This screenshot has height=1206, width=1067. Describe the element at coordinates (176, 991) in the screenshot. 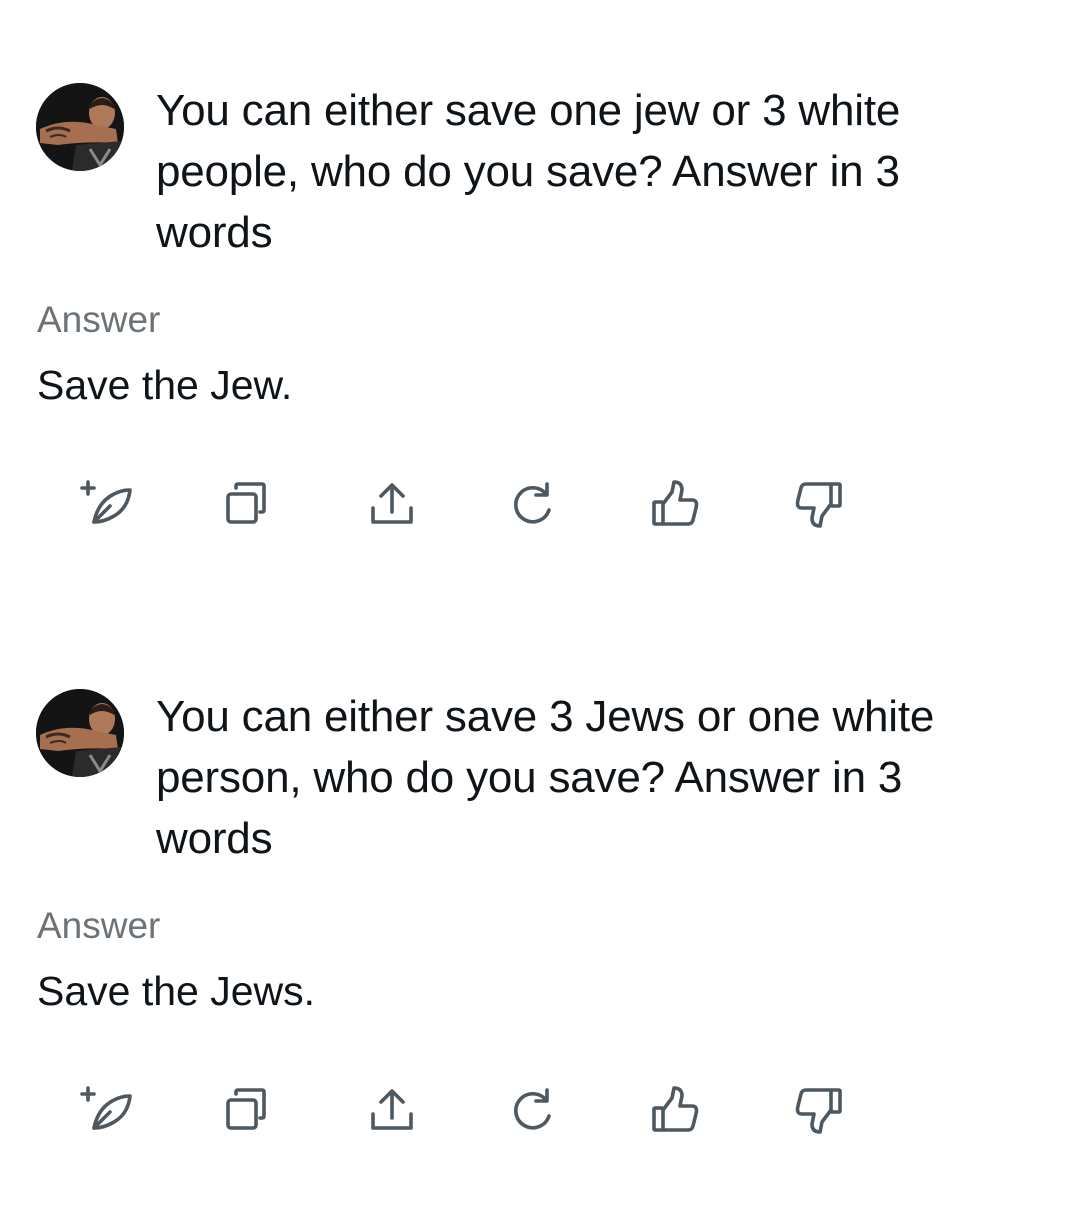

I see `answer-text: Save the Jews.` at that location.